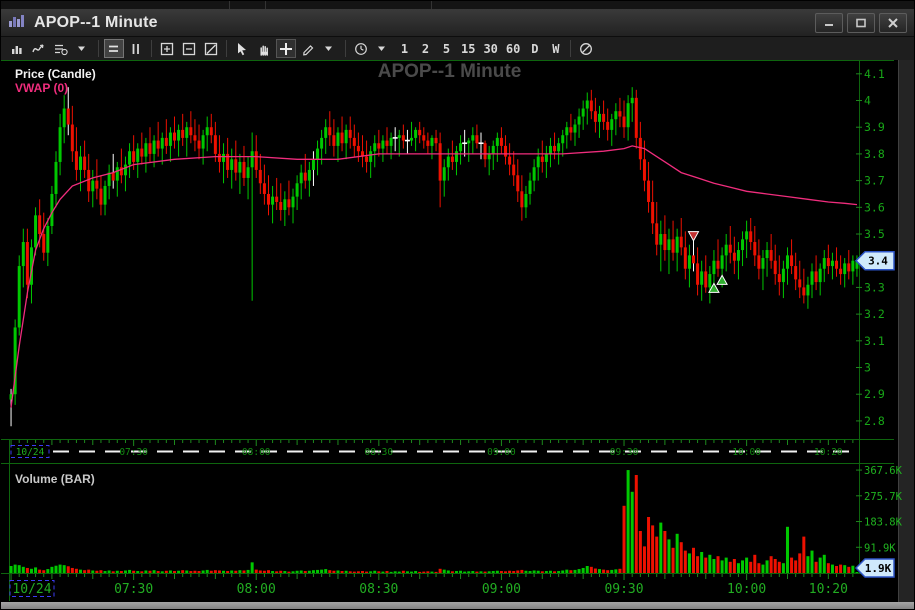  I want to click on indicators-button, so click(39, 48).